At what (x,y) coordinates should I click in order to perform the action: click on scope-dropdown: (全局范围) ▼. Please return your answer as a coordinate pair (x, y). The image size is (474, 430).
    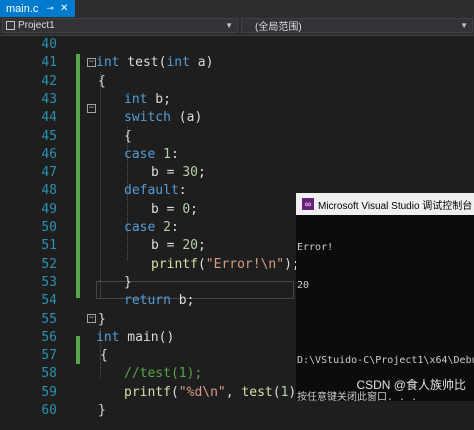
    Looking at the image, I should click on (357, 25).